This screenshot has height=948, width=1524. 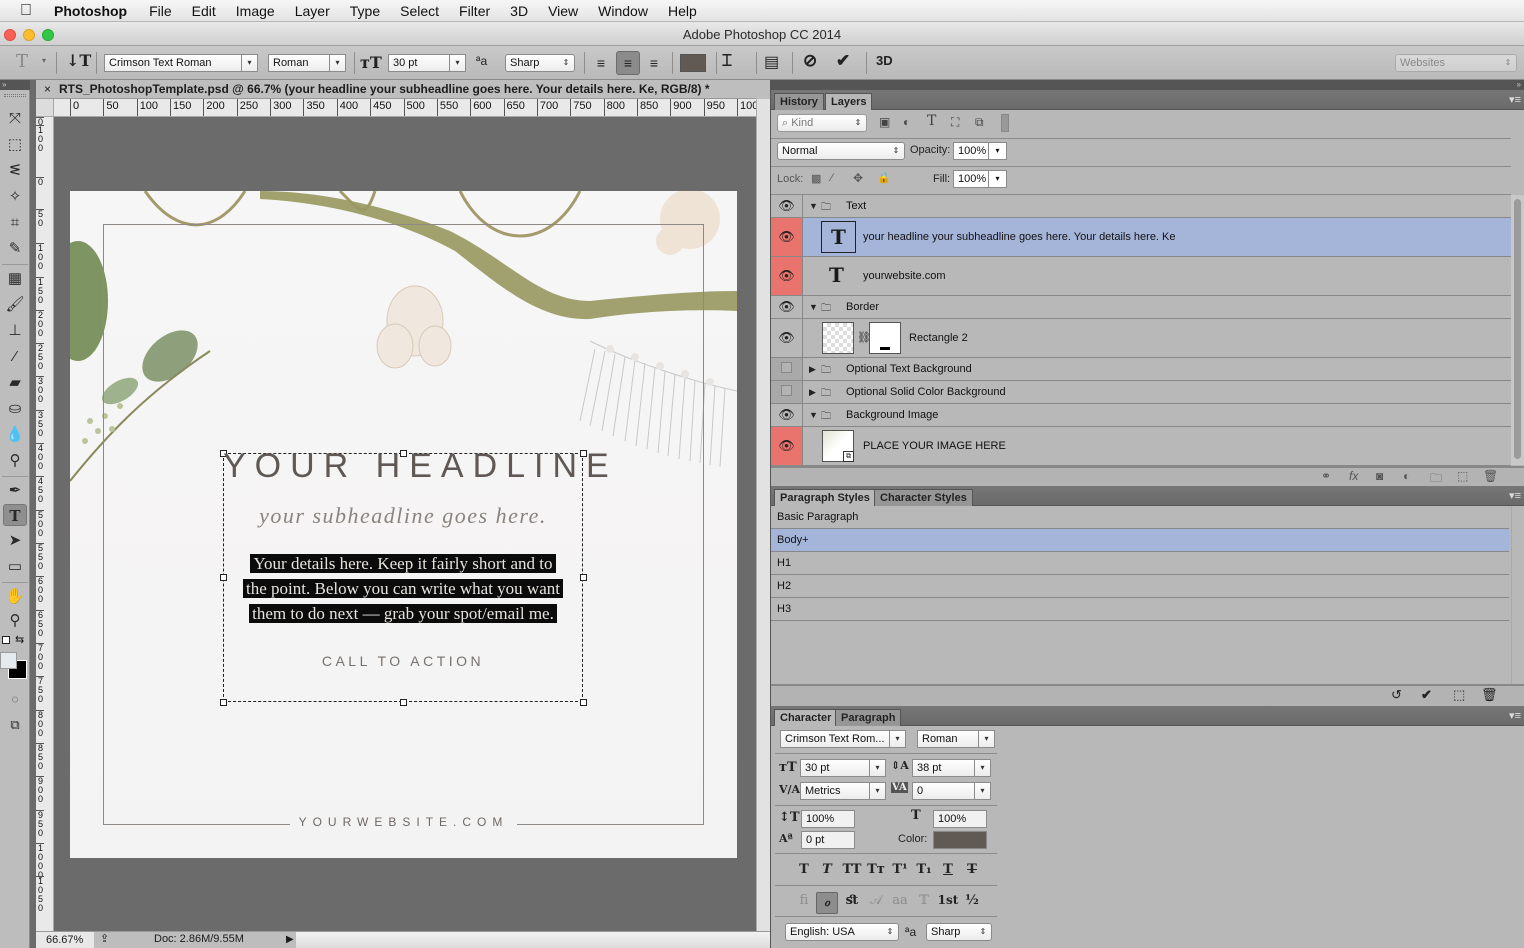 What do you see at coordinates (628, 63) in the screenshot?
I see `align-center-icon: ≡` at bounding box center [628, 63].